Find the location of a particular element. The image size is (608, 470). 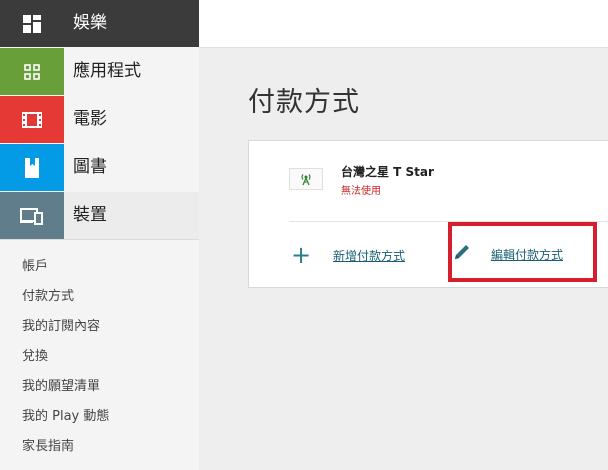

nav-apps-label: 應用程式 is located at coordinates (107, 71).